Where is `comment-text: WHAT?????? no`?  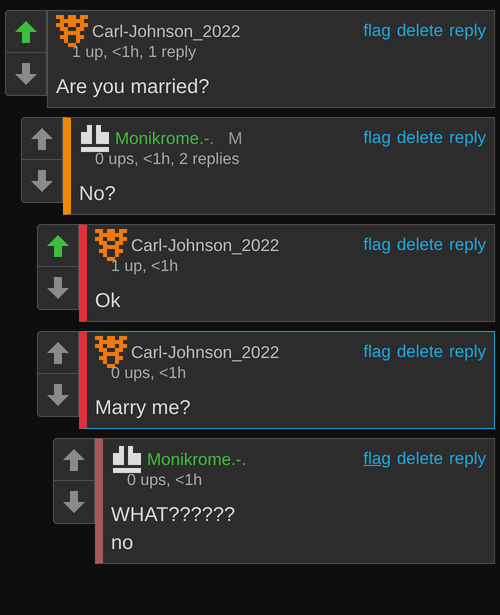
comment-text: WHAT?????? no is located at coordinates (173, 529).